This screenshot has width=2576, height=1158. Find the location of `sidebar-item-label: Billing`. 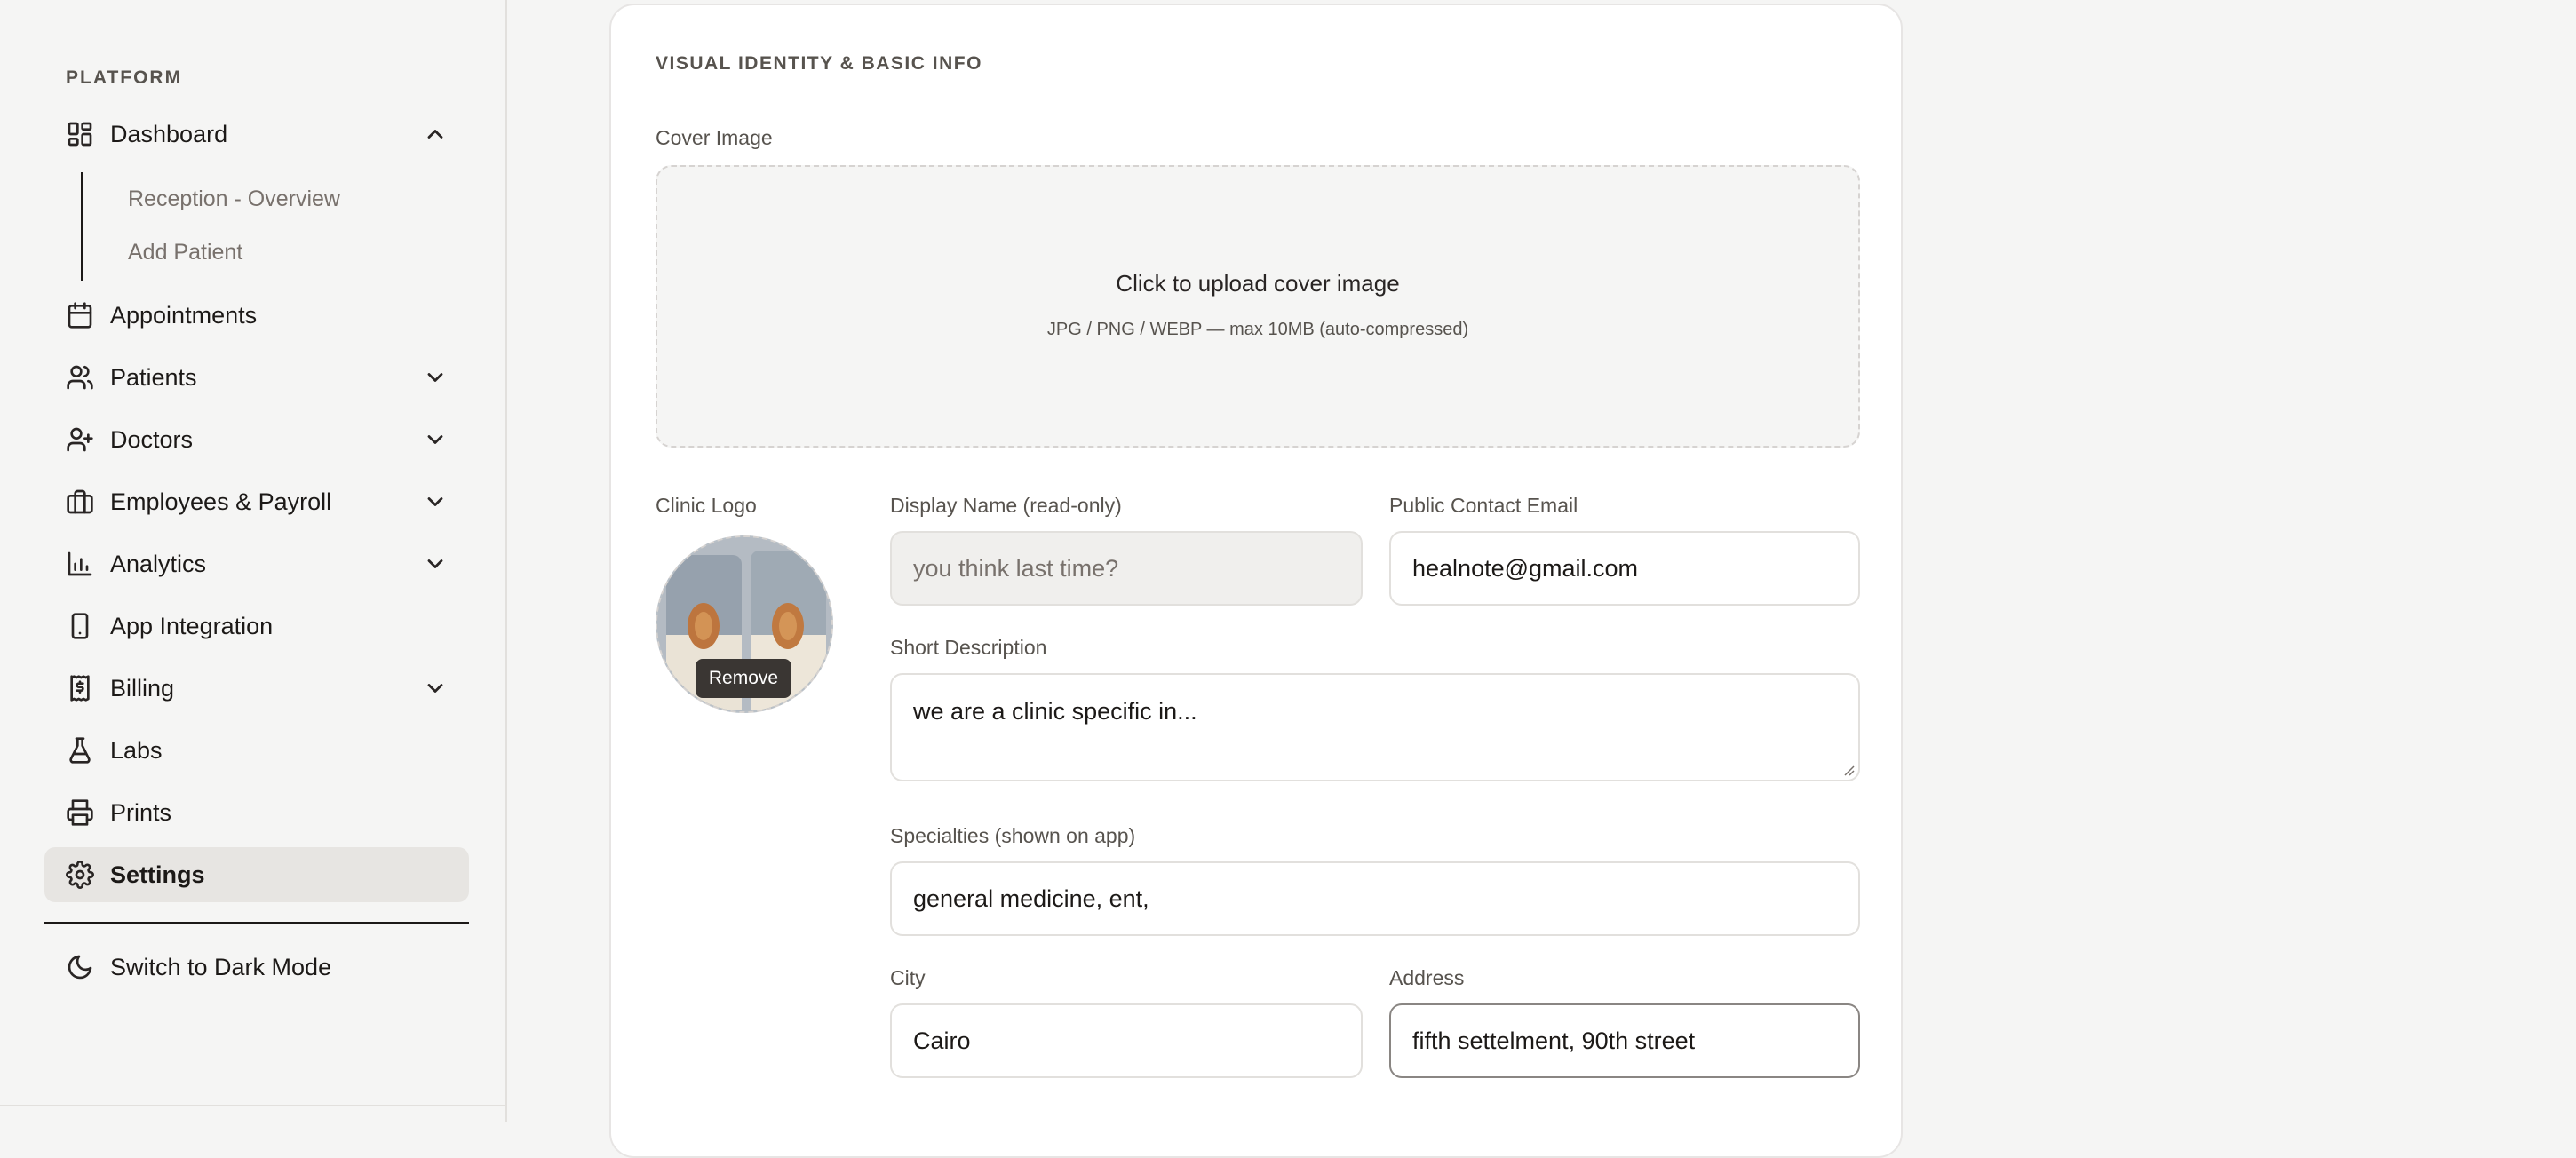

sidebar-item-label: Billing is located at coordinates (142, 688).